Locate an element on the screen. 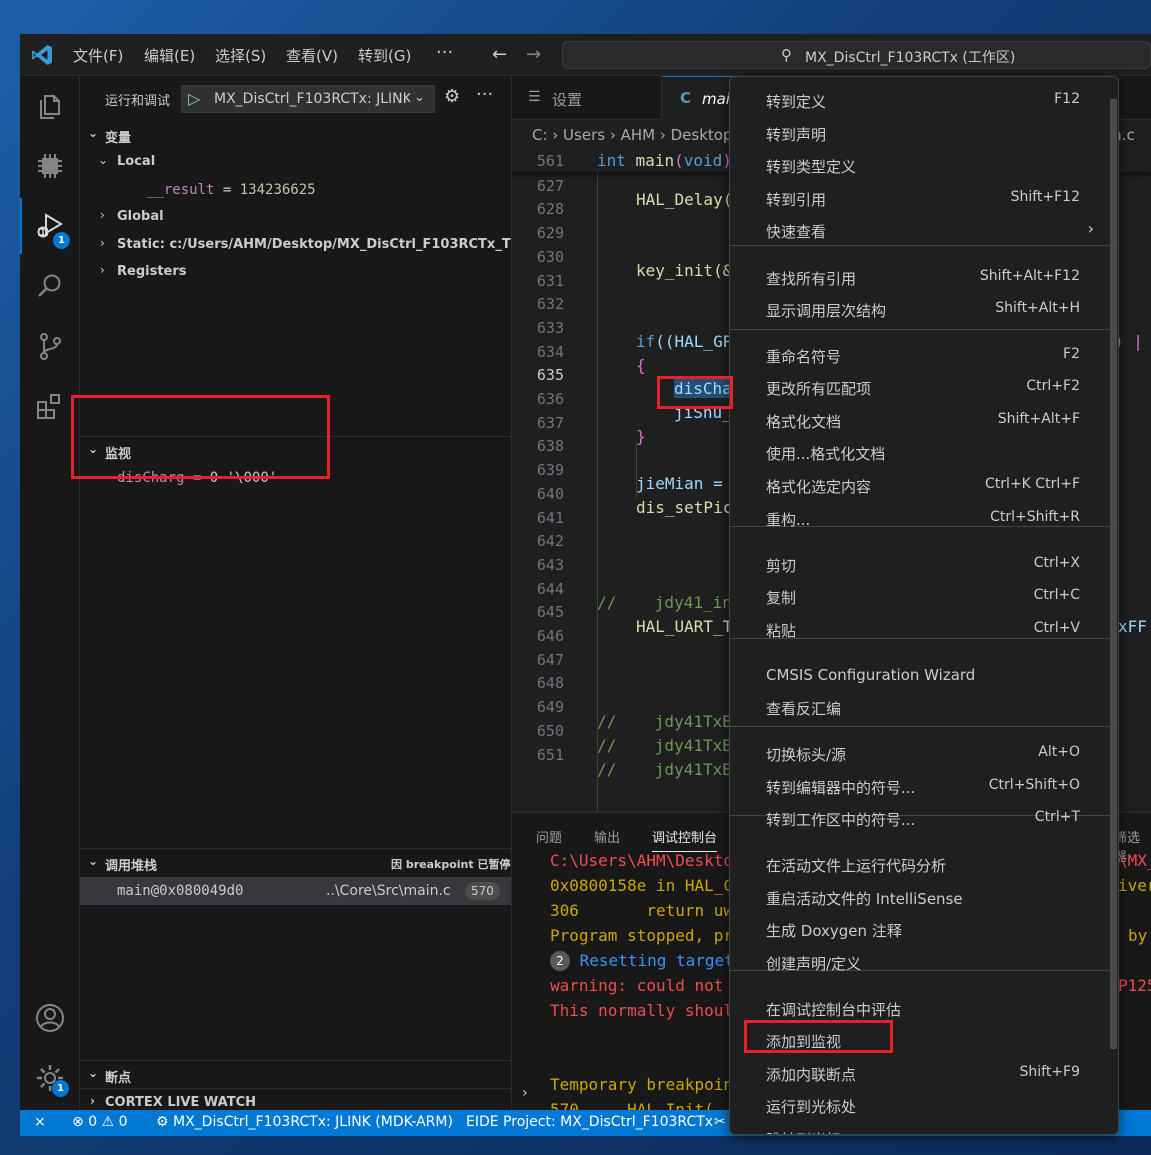  context-menu-item: 添加内联断点 Shift+F9 is located at coordinates (924, 1074).